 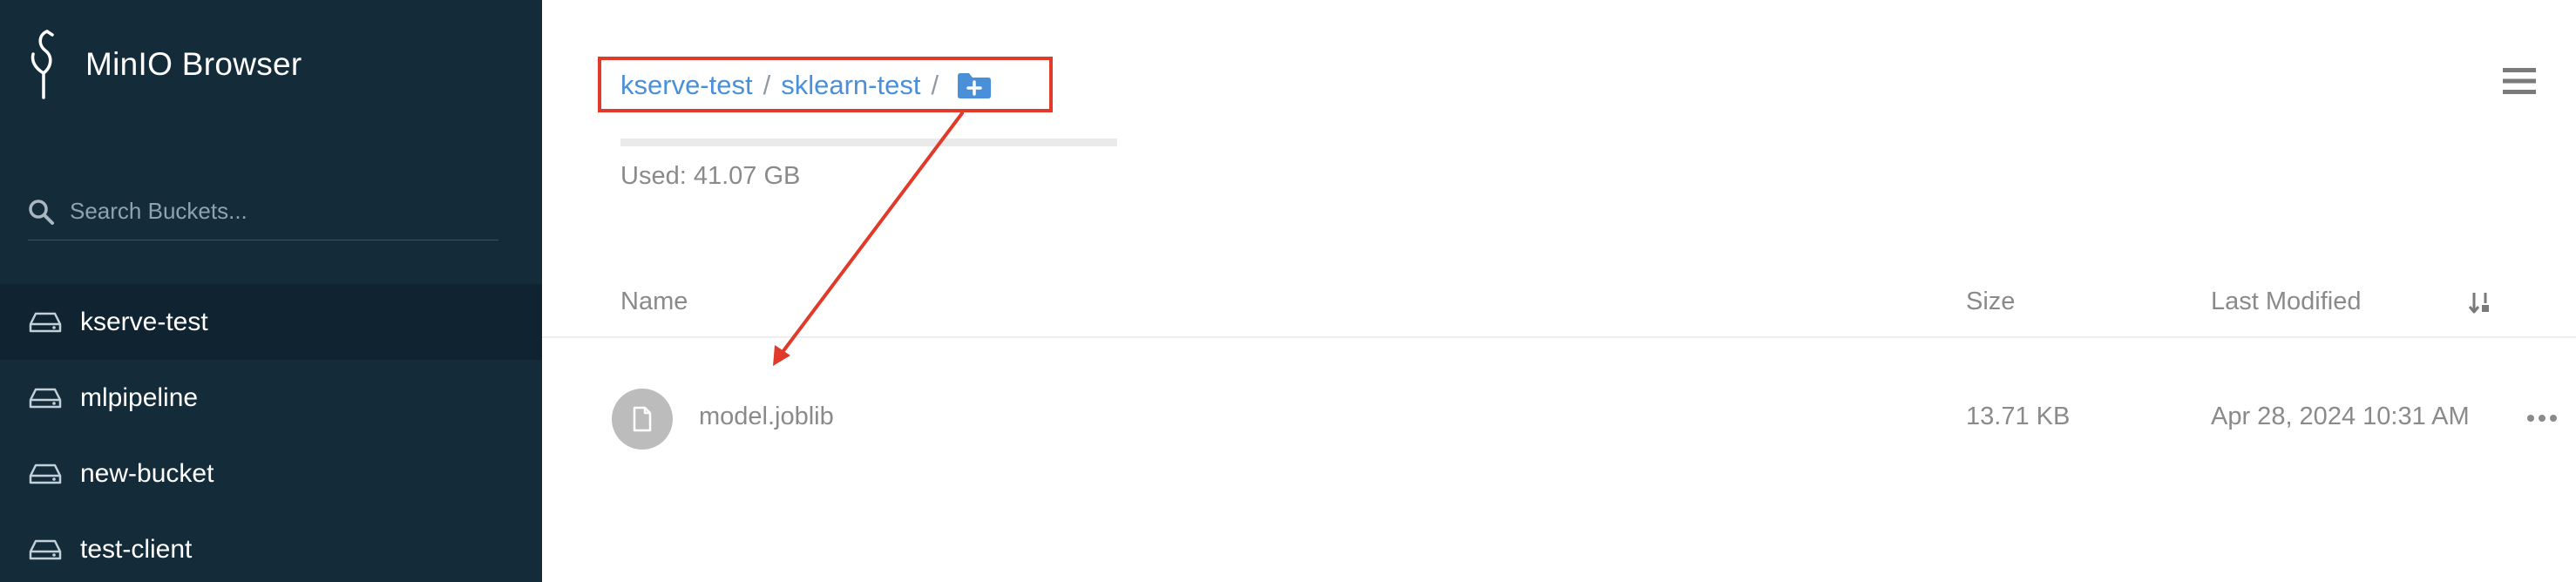 What do you see at coordinates (147, 473) in the screenshot?
I see `bucket-label: new-bucket` at bounding box center [147, 473].